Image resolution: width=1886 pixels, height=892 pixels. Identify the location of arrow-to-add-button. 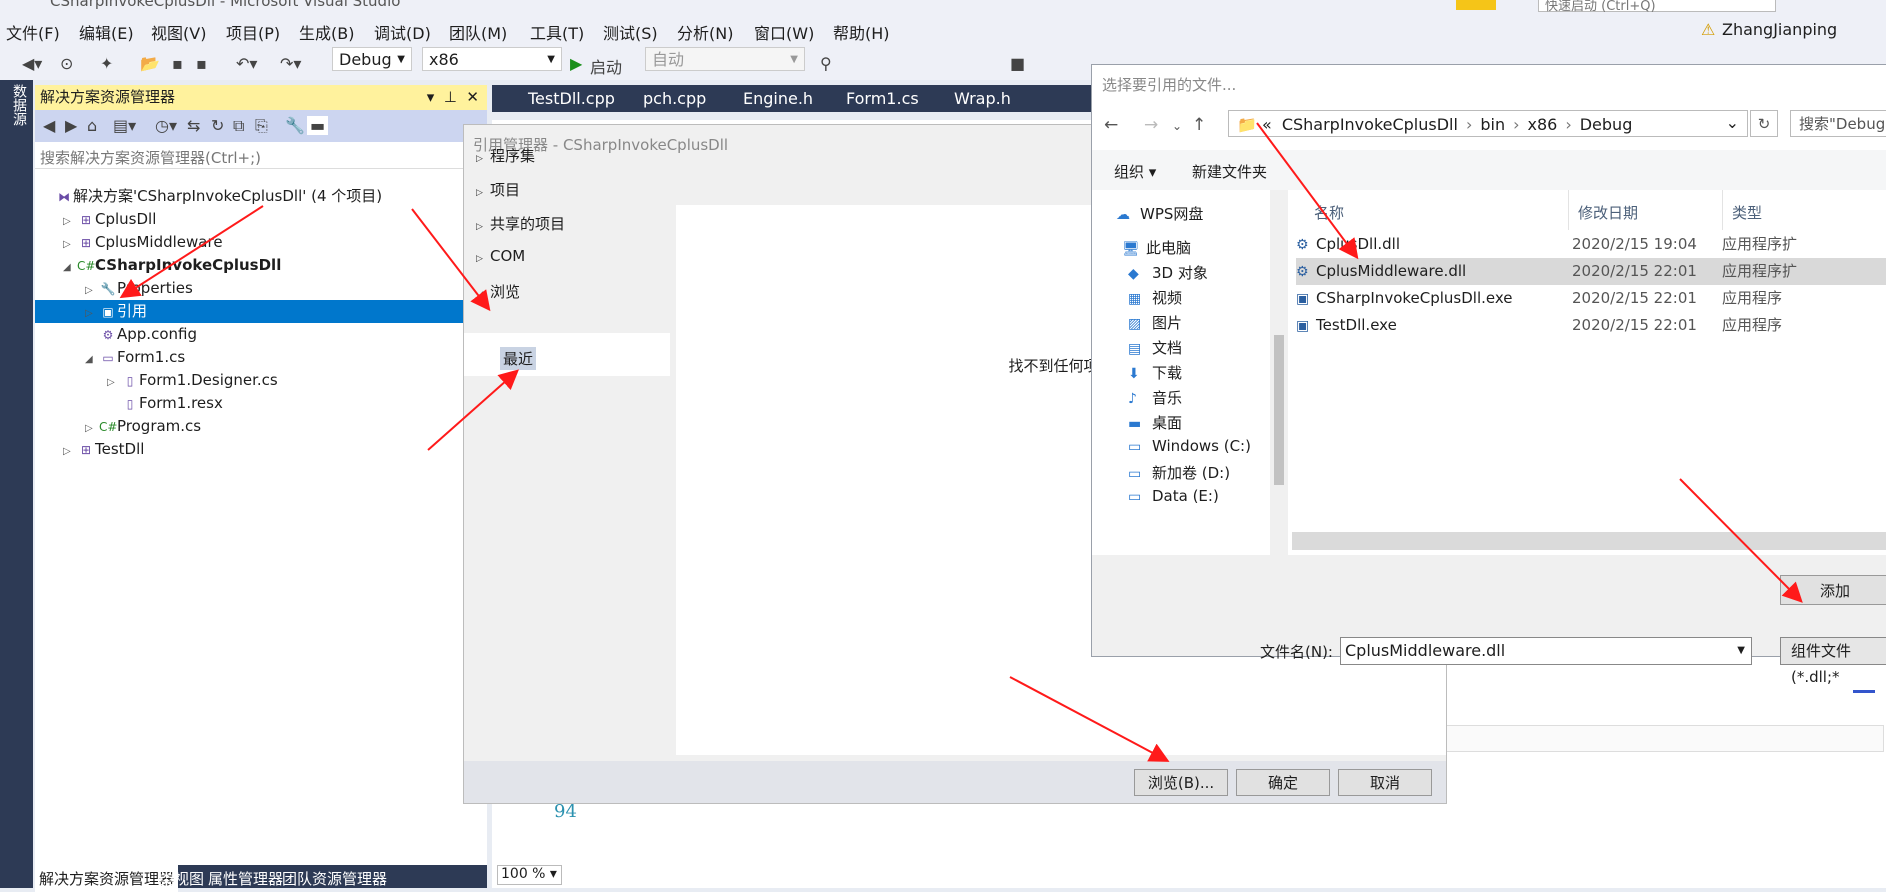
(1741, 540).